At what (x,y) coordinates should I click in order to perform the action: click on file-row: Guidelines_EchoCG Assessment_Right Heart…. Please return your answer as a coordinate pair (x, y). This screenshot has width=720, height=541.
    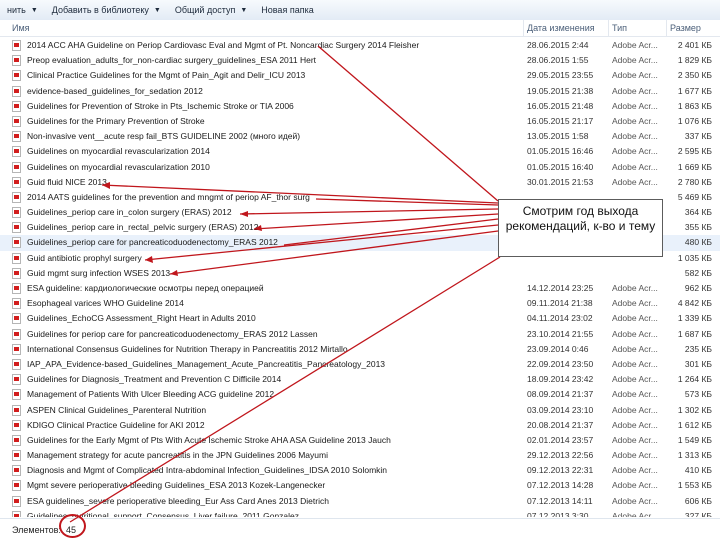
    Looking at the image, I should click on (360, 318).